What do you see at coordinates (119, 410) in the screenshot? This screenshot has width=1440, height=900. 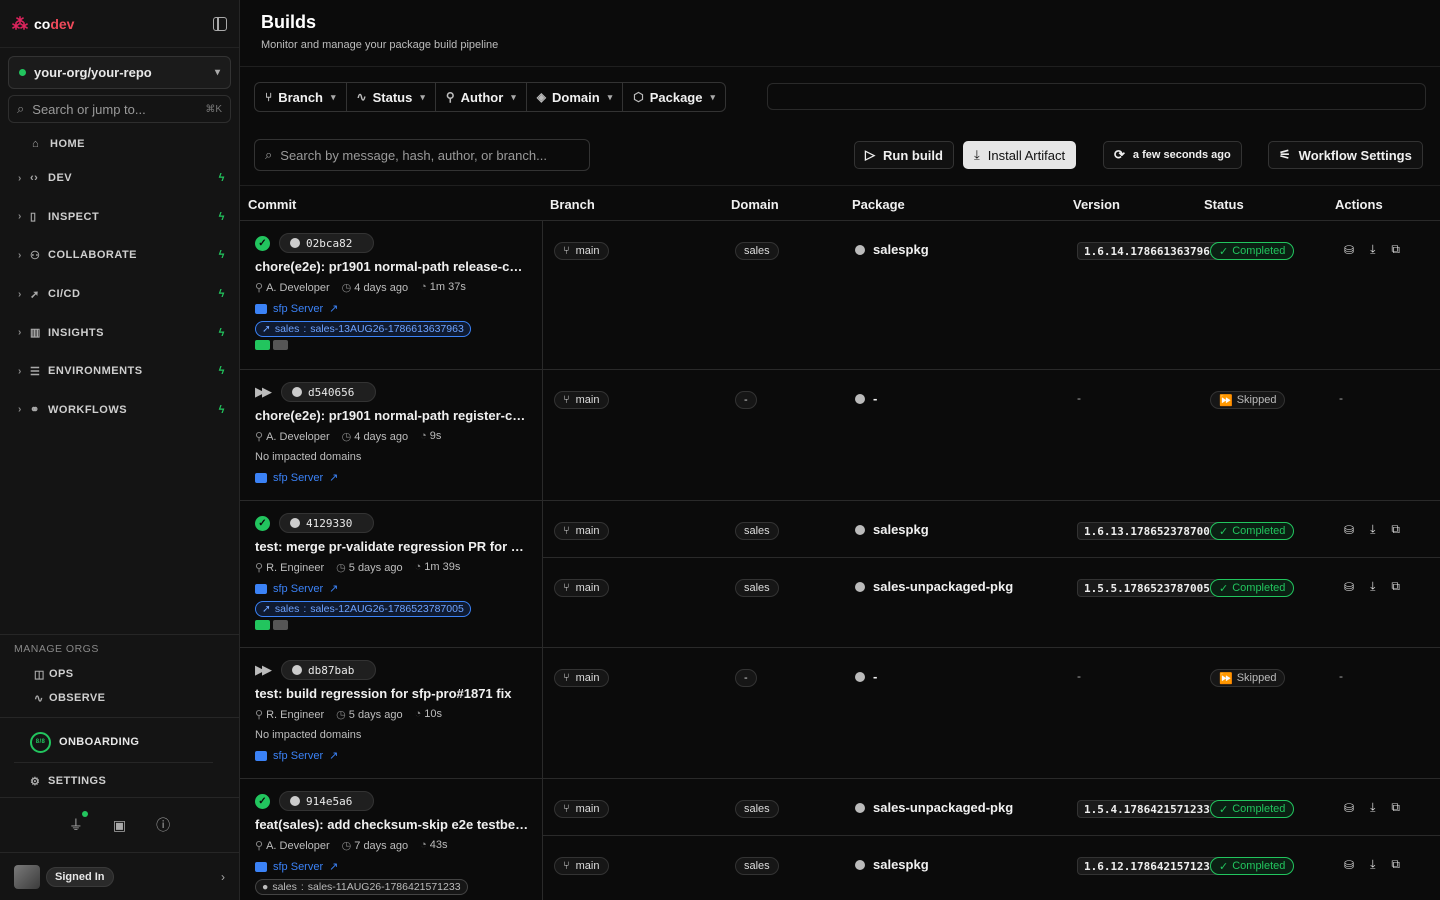 I see `sidebar-item-workflows: › ⚭ WORKFLOWS ϟ` at bounding box center [119, 410].